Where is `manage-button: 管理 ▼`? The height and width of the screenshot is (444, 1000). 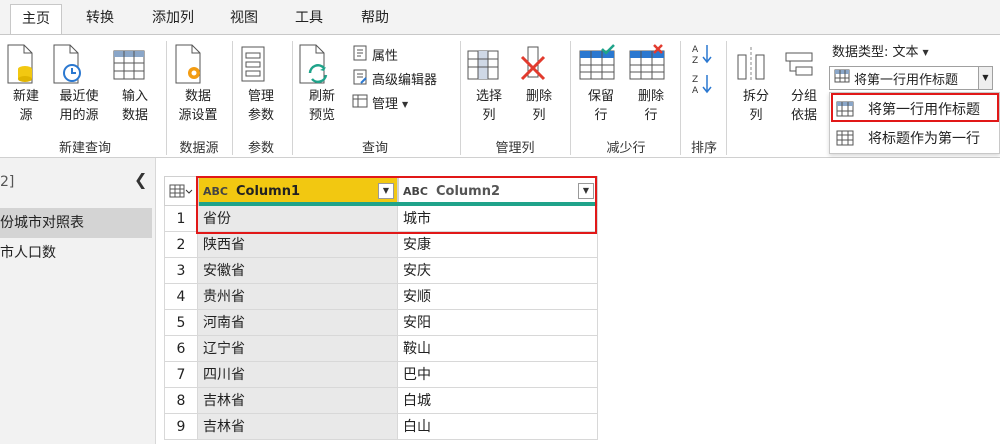 manage-button: 管理 ▼ is located at coordinates (380, 104).